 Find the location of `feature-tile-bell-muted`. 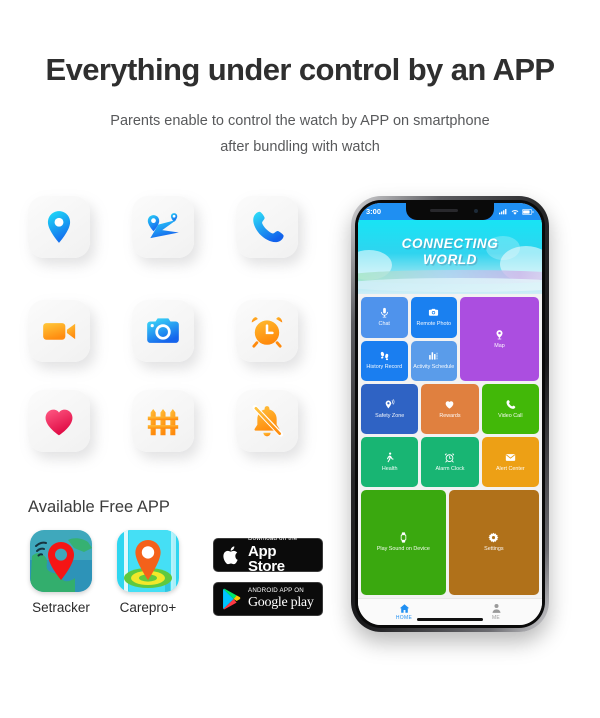

feature-tile-bell-muted is located at coordinates (267, 421).